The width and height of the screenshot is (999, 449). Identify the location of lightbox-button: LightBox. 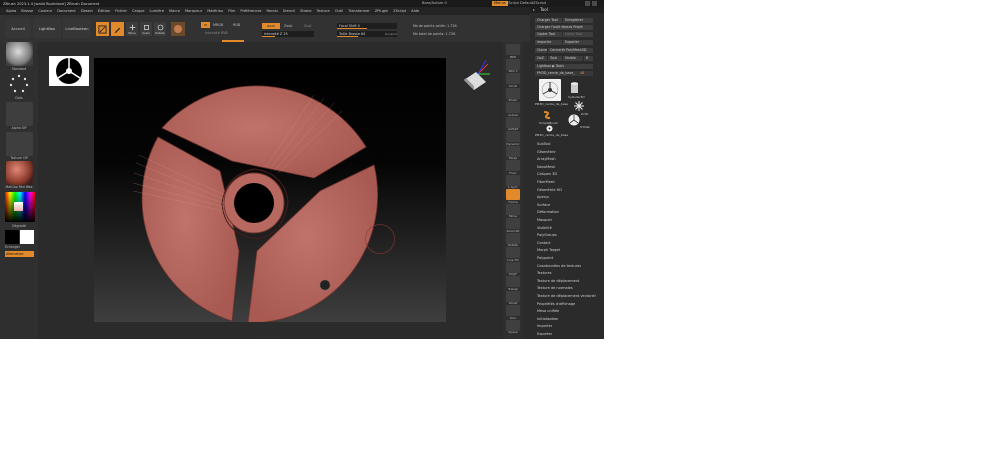
(47, 28).